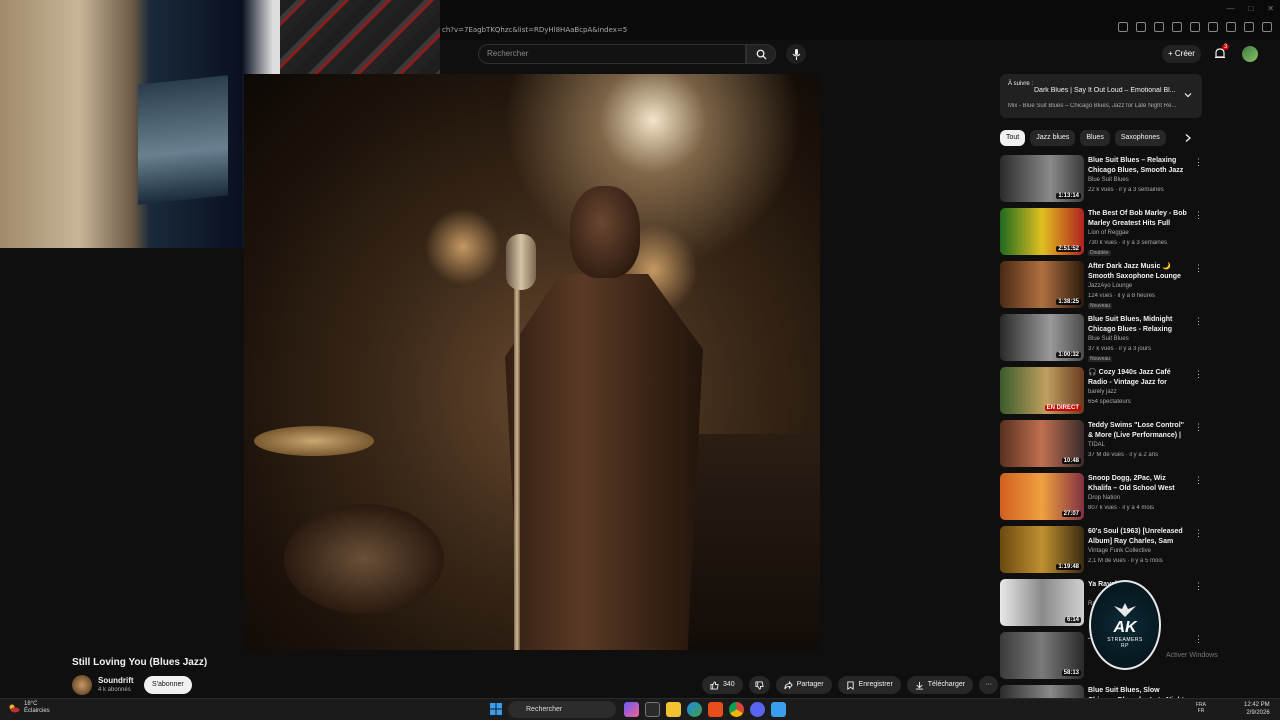 The image size is (1280, 720). What do you see at coordinates (869, 685) in the screenshot?
I see `save-button: Enregistrer` at bounding box center [869, 685].